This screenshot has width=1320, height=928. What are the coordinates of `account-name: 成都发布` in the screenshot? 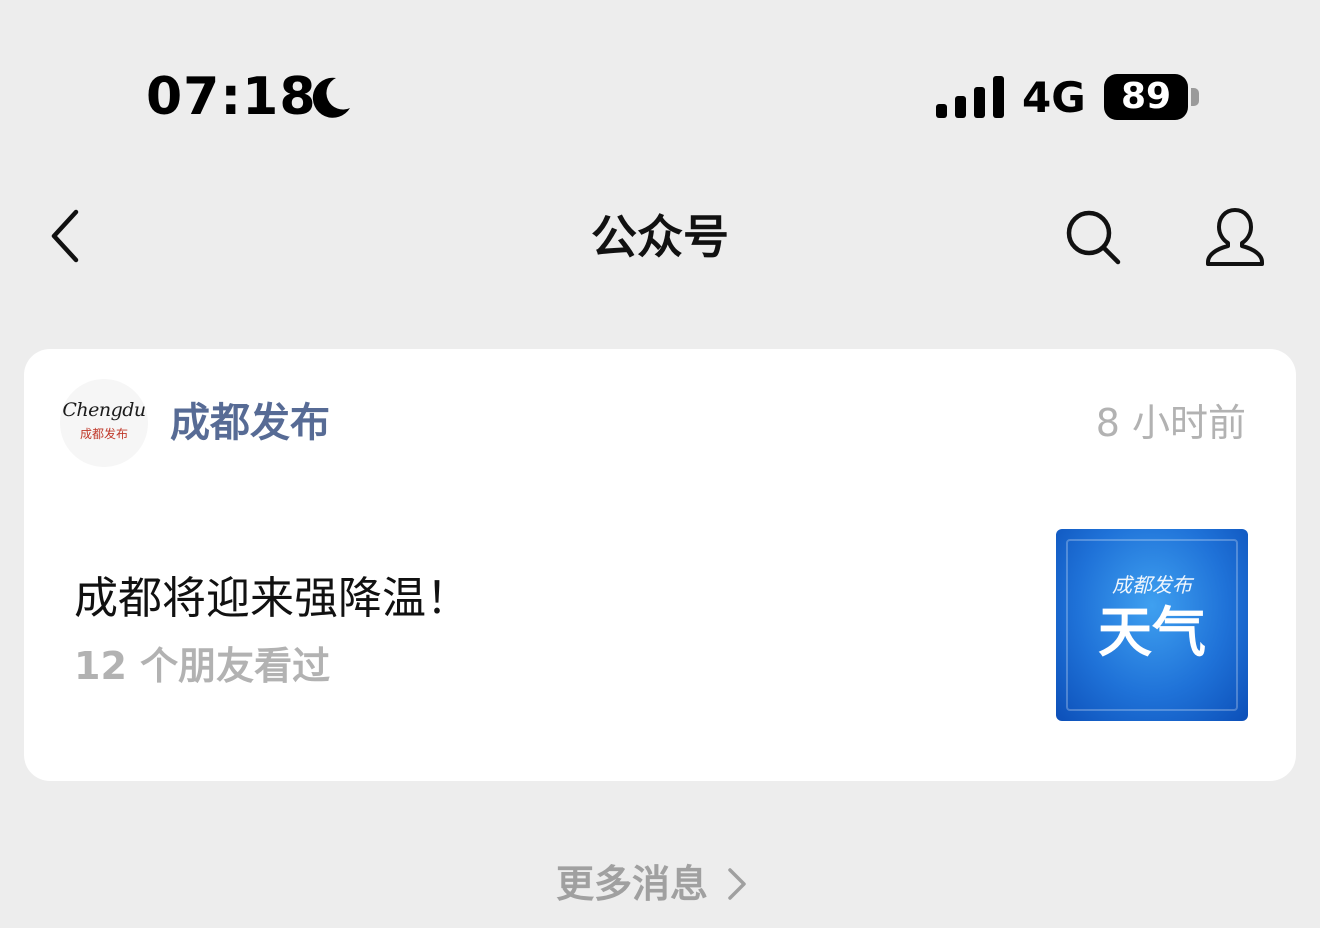 It's located at (250, 423).